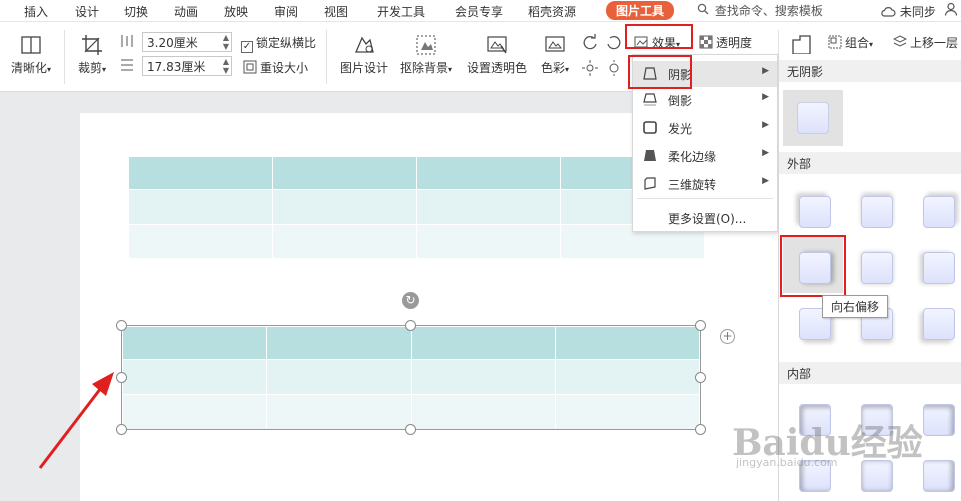 The image size is (961, 501). I want to click on picture-design-icon, so click(364, 44).